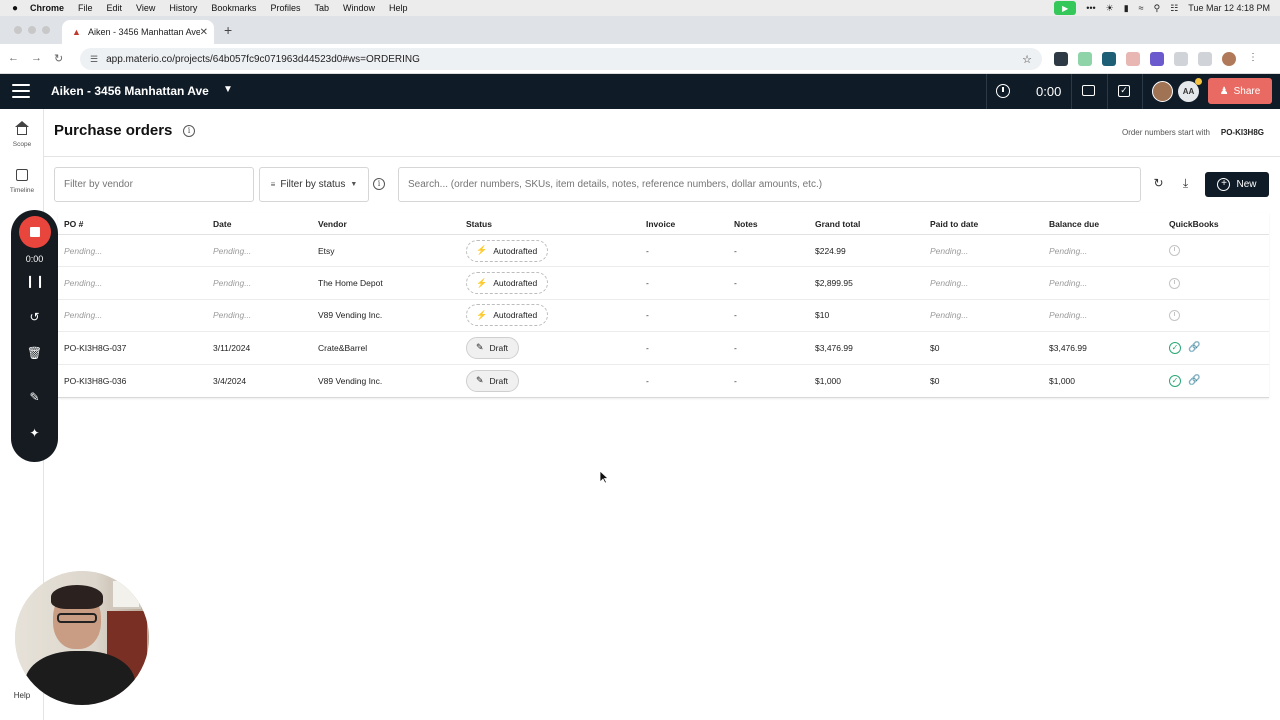  I want to click on brightness-icon: ☀, so click(1110, 8).